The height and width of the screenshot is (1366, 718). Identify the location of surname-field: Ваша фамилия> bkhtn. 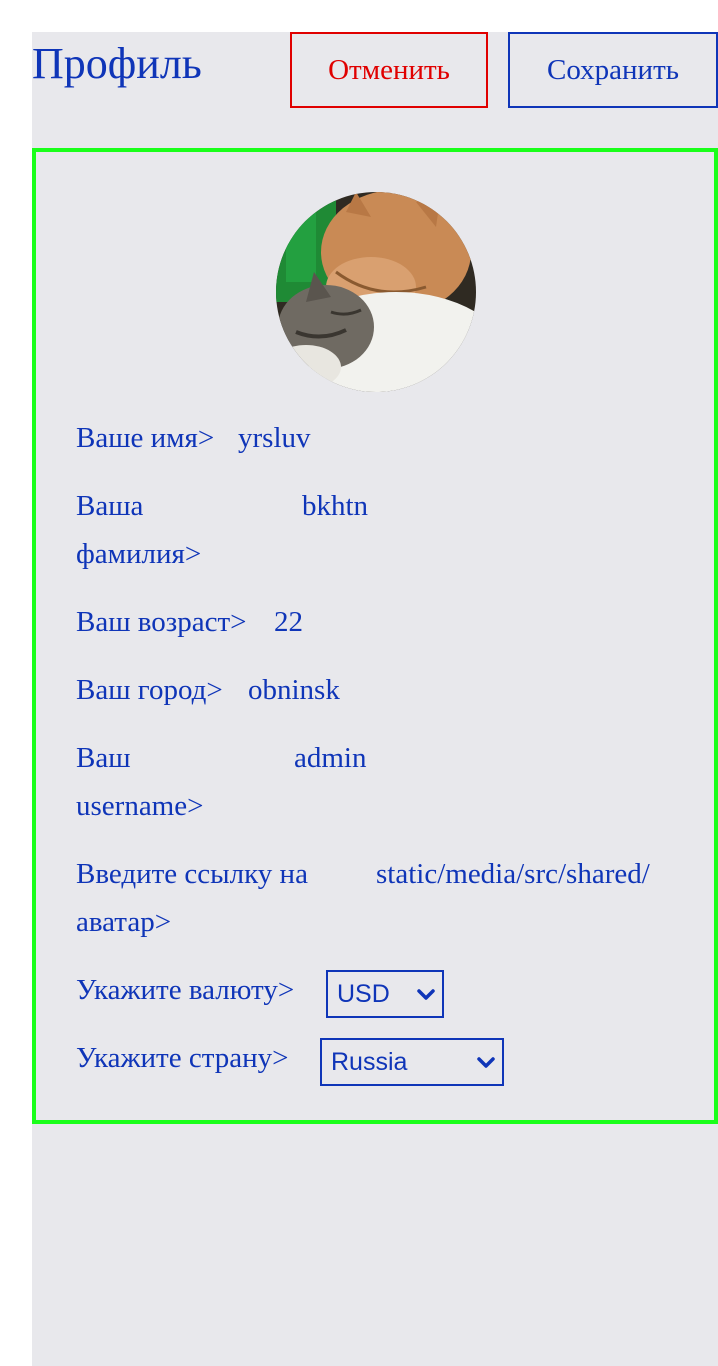
(376, 530).